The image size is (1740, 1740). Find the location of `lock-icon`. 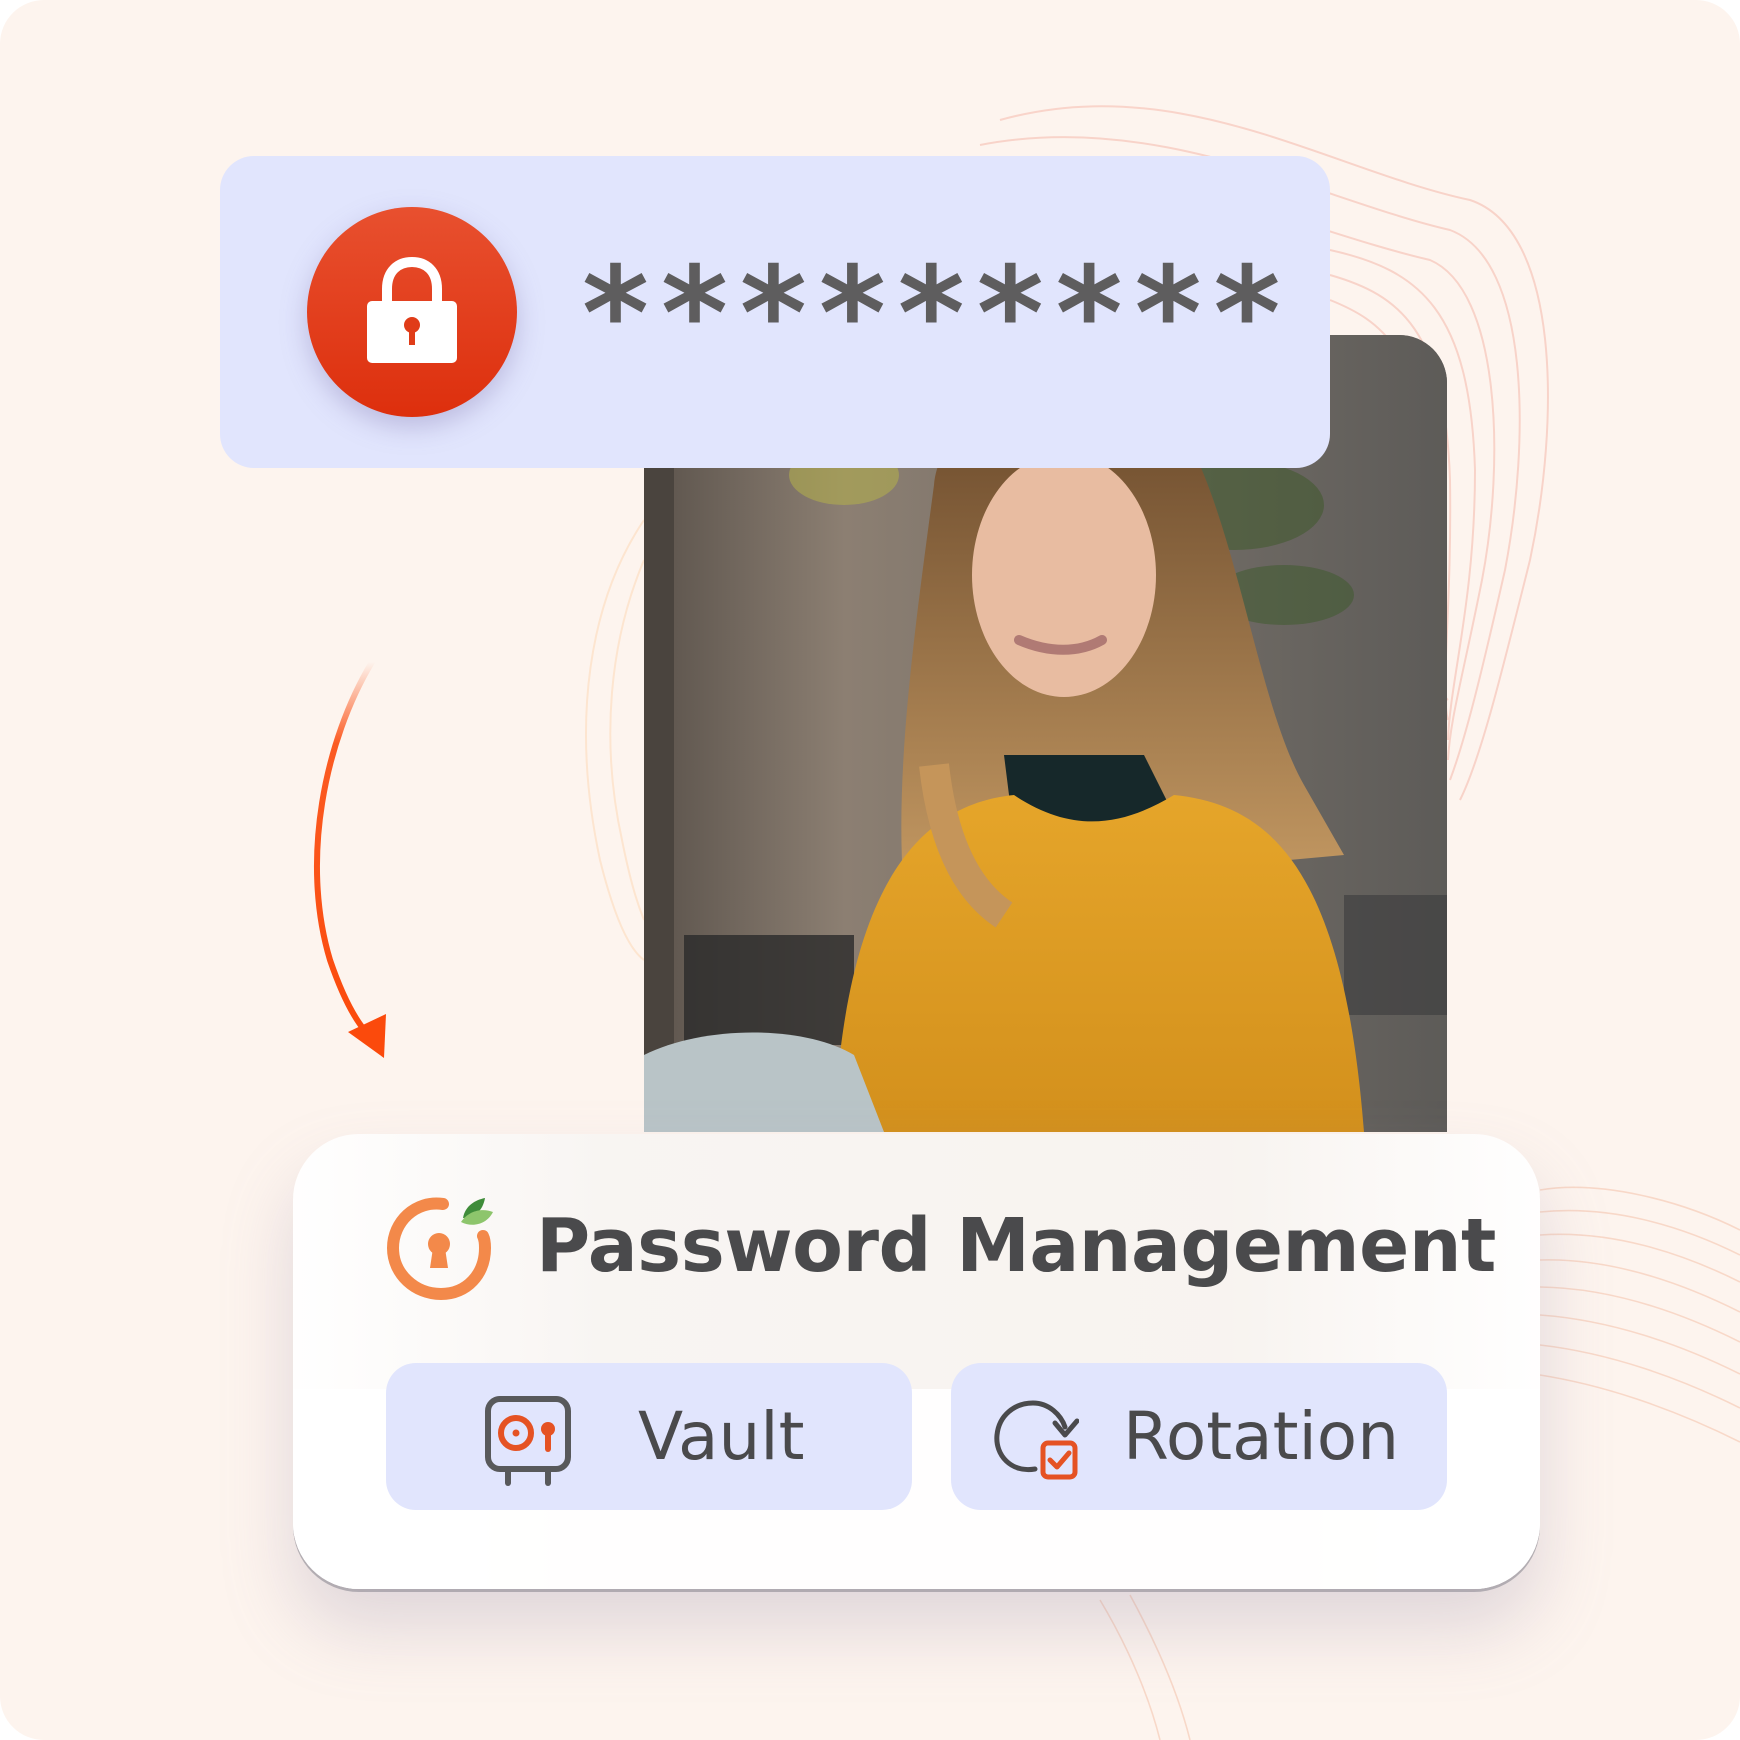

lock-icon is located at coordinates (412, 310).